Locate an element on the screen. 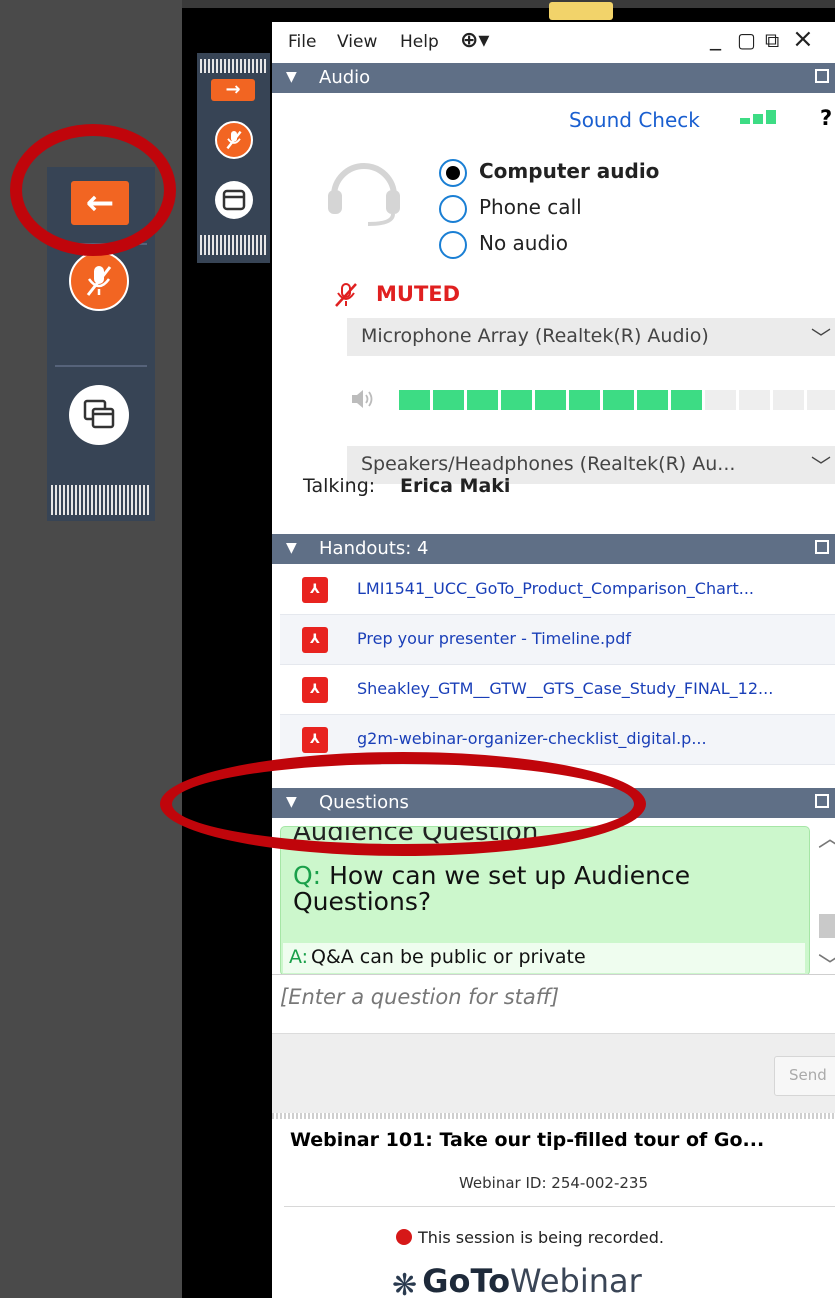 This screenshot has height=1298, width=835. talking-label: Talking: is located at coordinates (339, 486).